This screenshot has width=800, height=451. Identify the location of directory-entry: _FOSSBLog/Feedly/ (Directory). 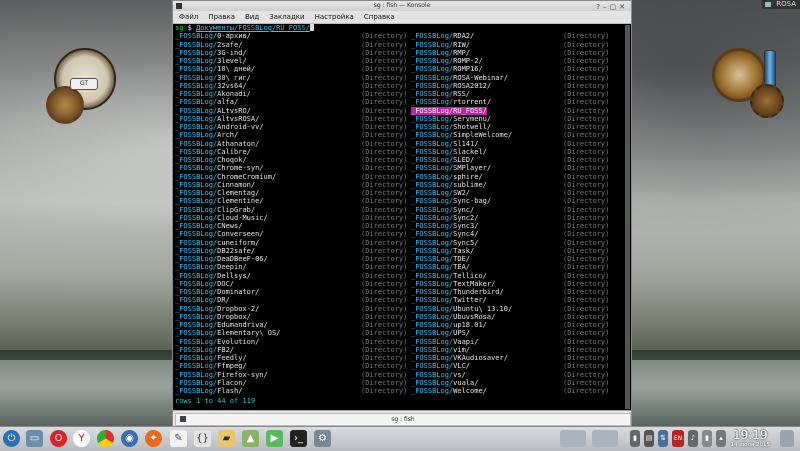
(291, 358).